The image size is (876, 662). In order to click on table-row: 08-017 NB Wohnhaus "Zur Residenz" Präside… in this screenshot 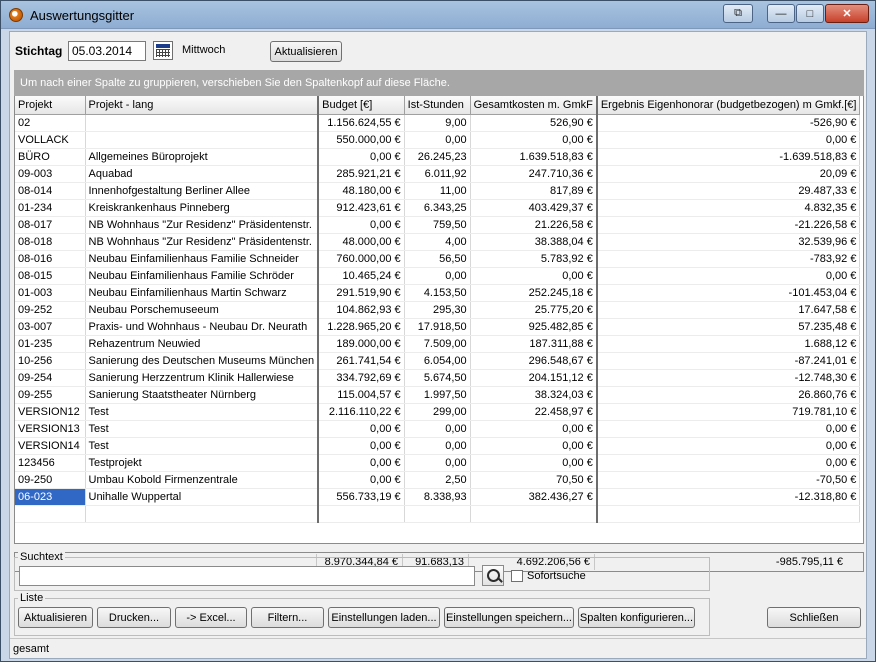, I will do `click(438, 225)`.